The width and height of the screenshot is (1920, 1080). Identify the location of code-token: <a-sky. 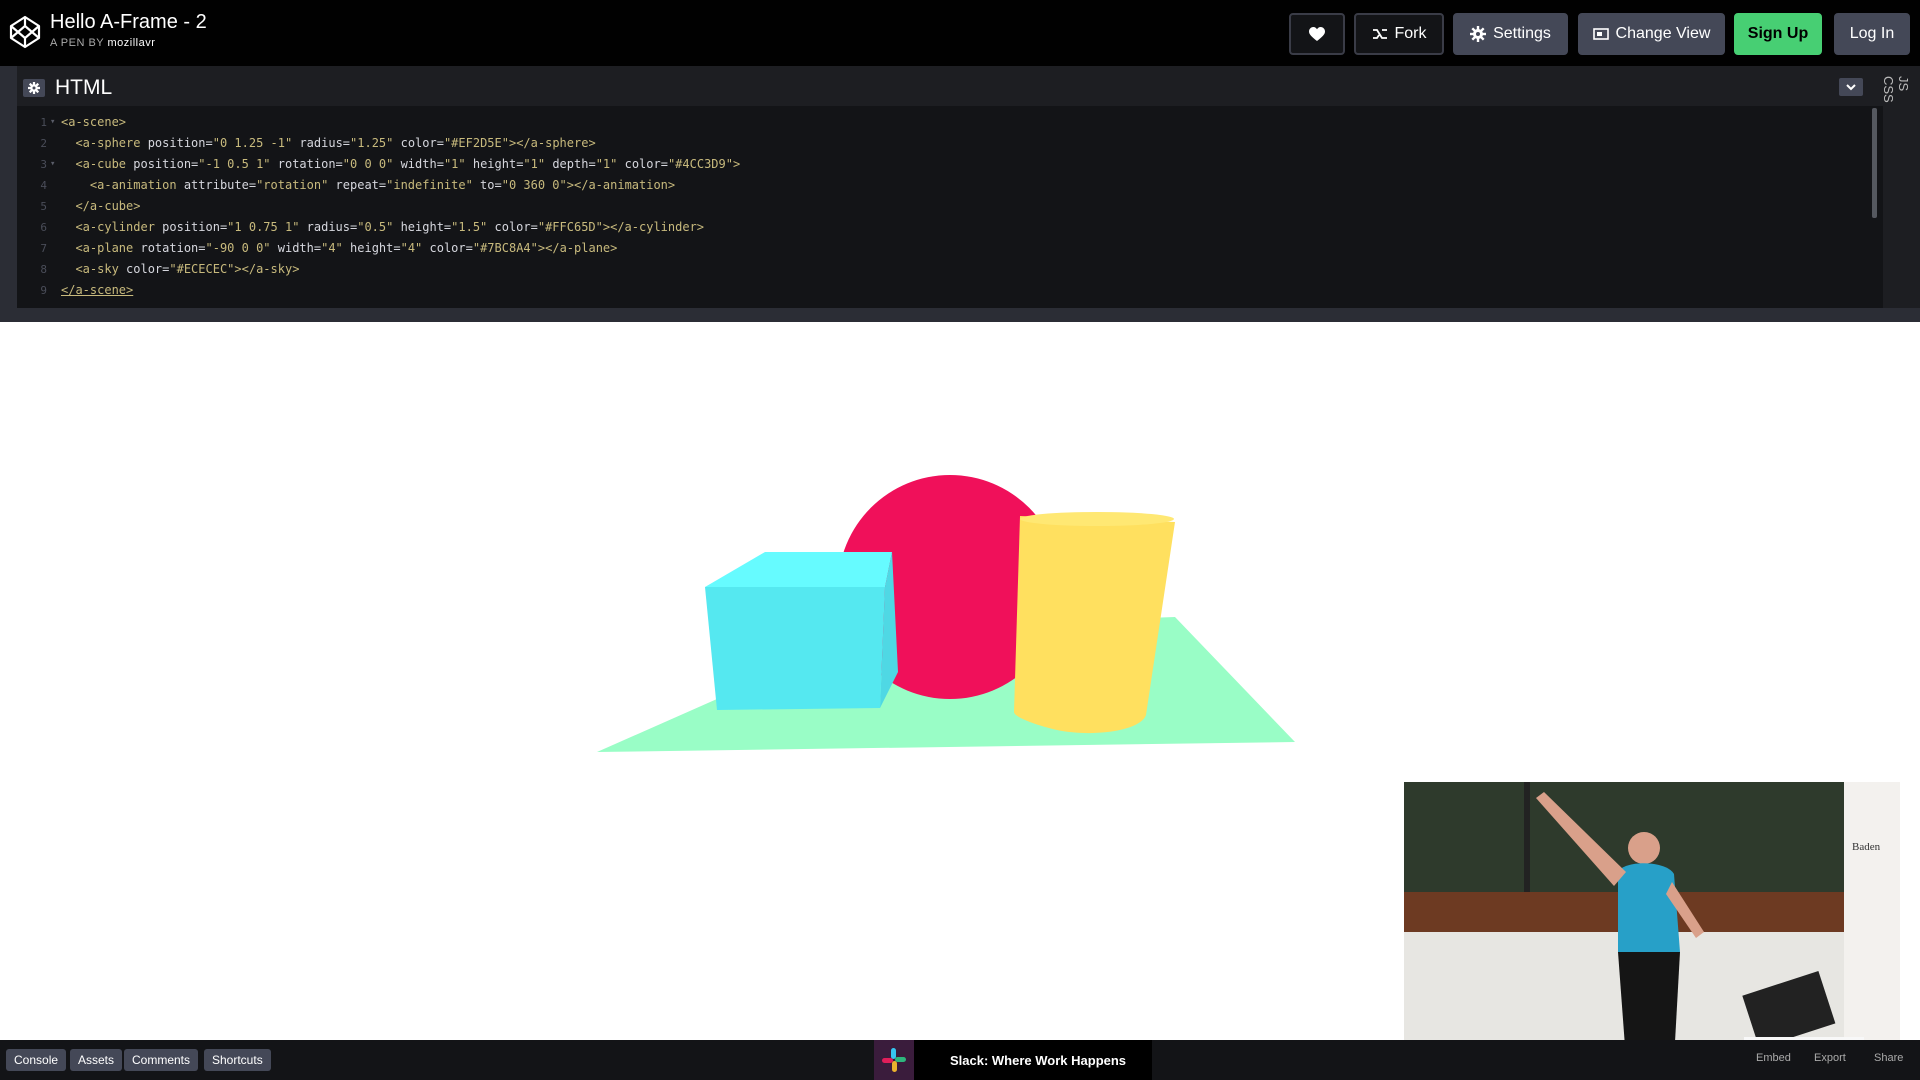
(90, 269).